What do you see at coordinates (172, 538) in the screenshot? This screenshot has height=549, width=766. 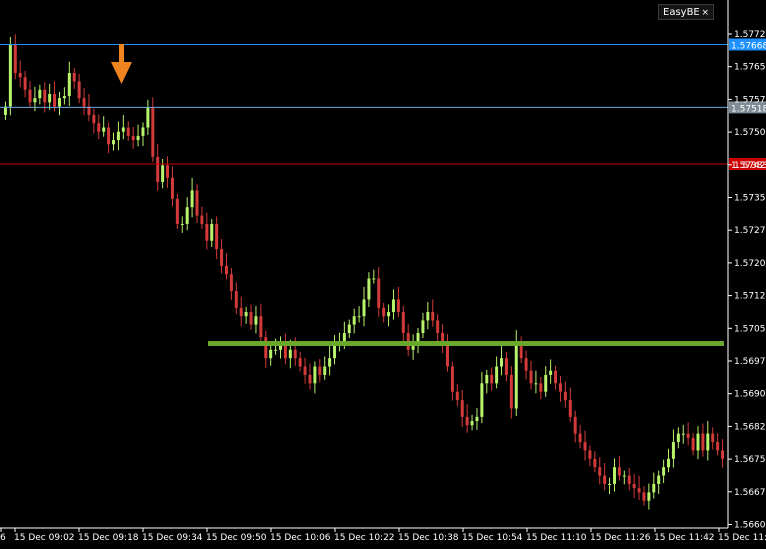 I see `time-tick-label: 15 Dec 09:34` at bounding box center [172, 538].